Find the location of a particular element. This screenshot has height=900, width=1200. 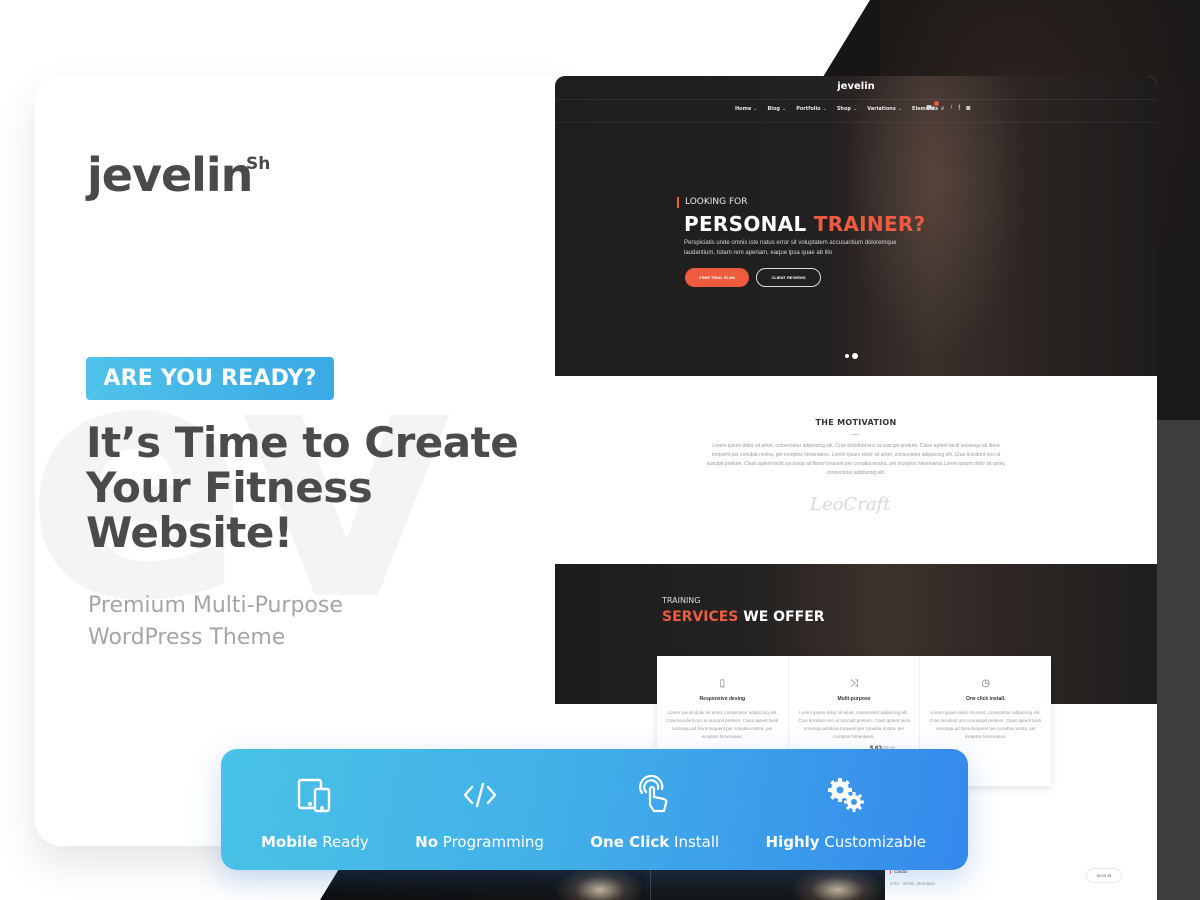

code-icon is located at coordinates (480, 795).